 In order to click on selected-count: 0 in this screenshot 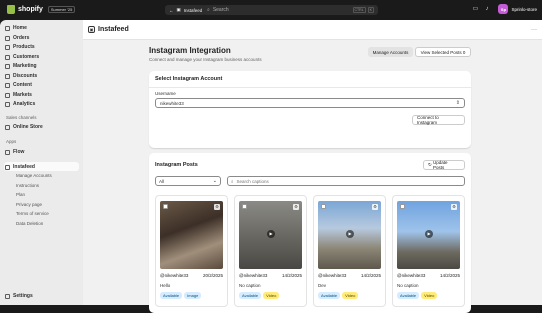, I will do `click(464, 52)`.